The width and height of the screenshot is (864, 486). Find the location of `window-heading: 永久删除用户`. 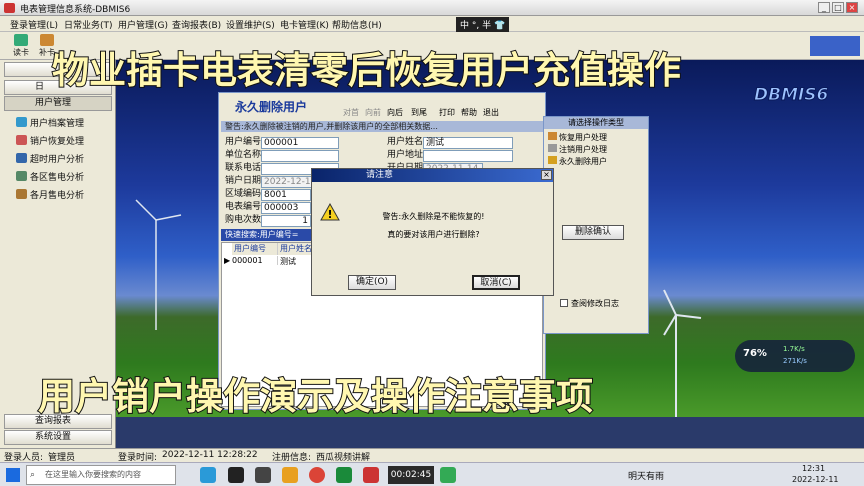

window-heading: 永久删除用户 is located at coordinates (271, 107).